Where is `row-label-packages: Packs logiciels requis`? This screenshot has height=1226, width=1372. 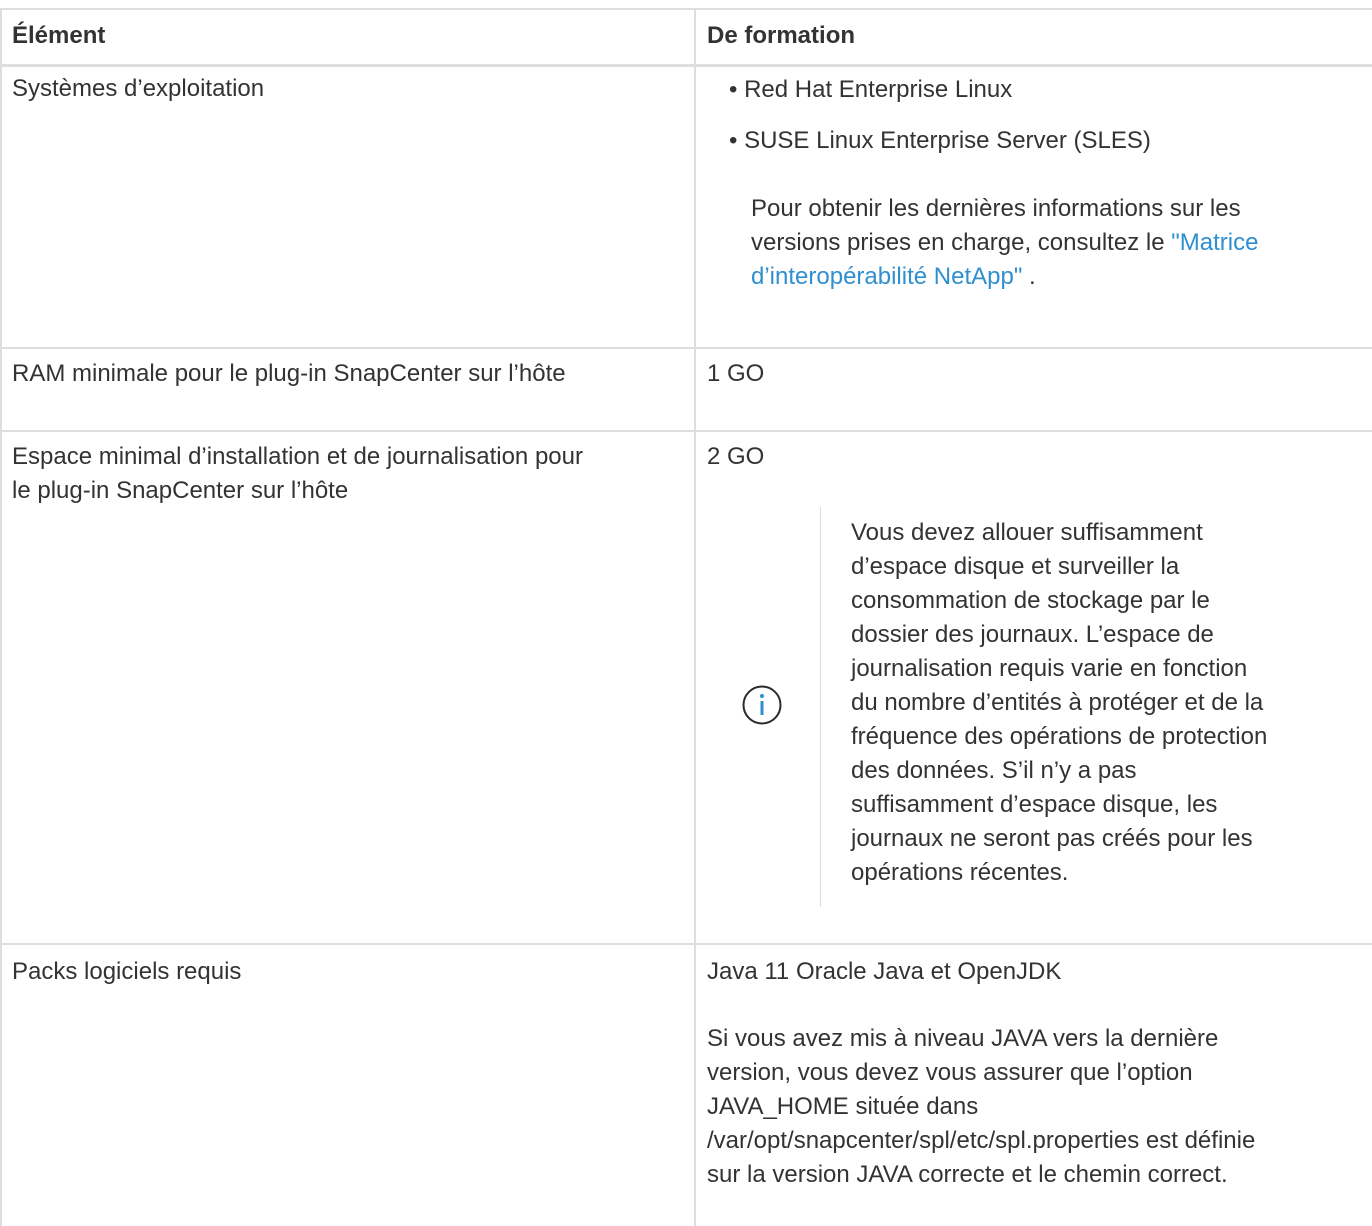
row-label-packages: Packs logiciels requis is located at coordinates (127, 971).